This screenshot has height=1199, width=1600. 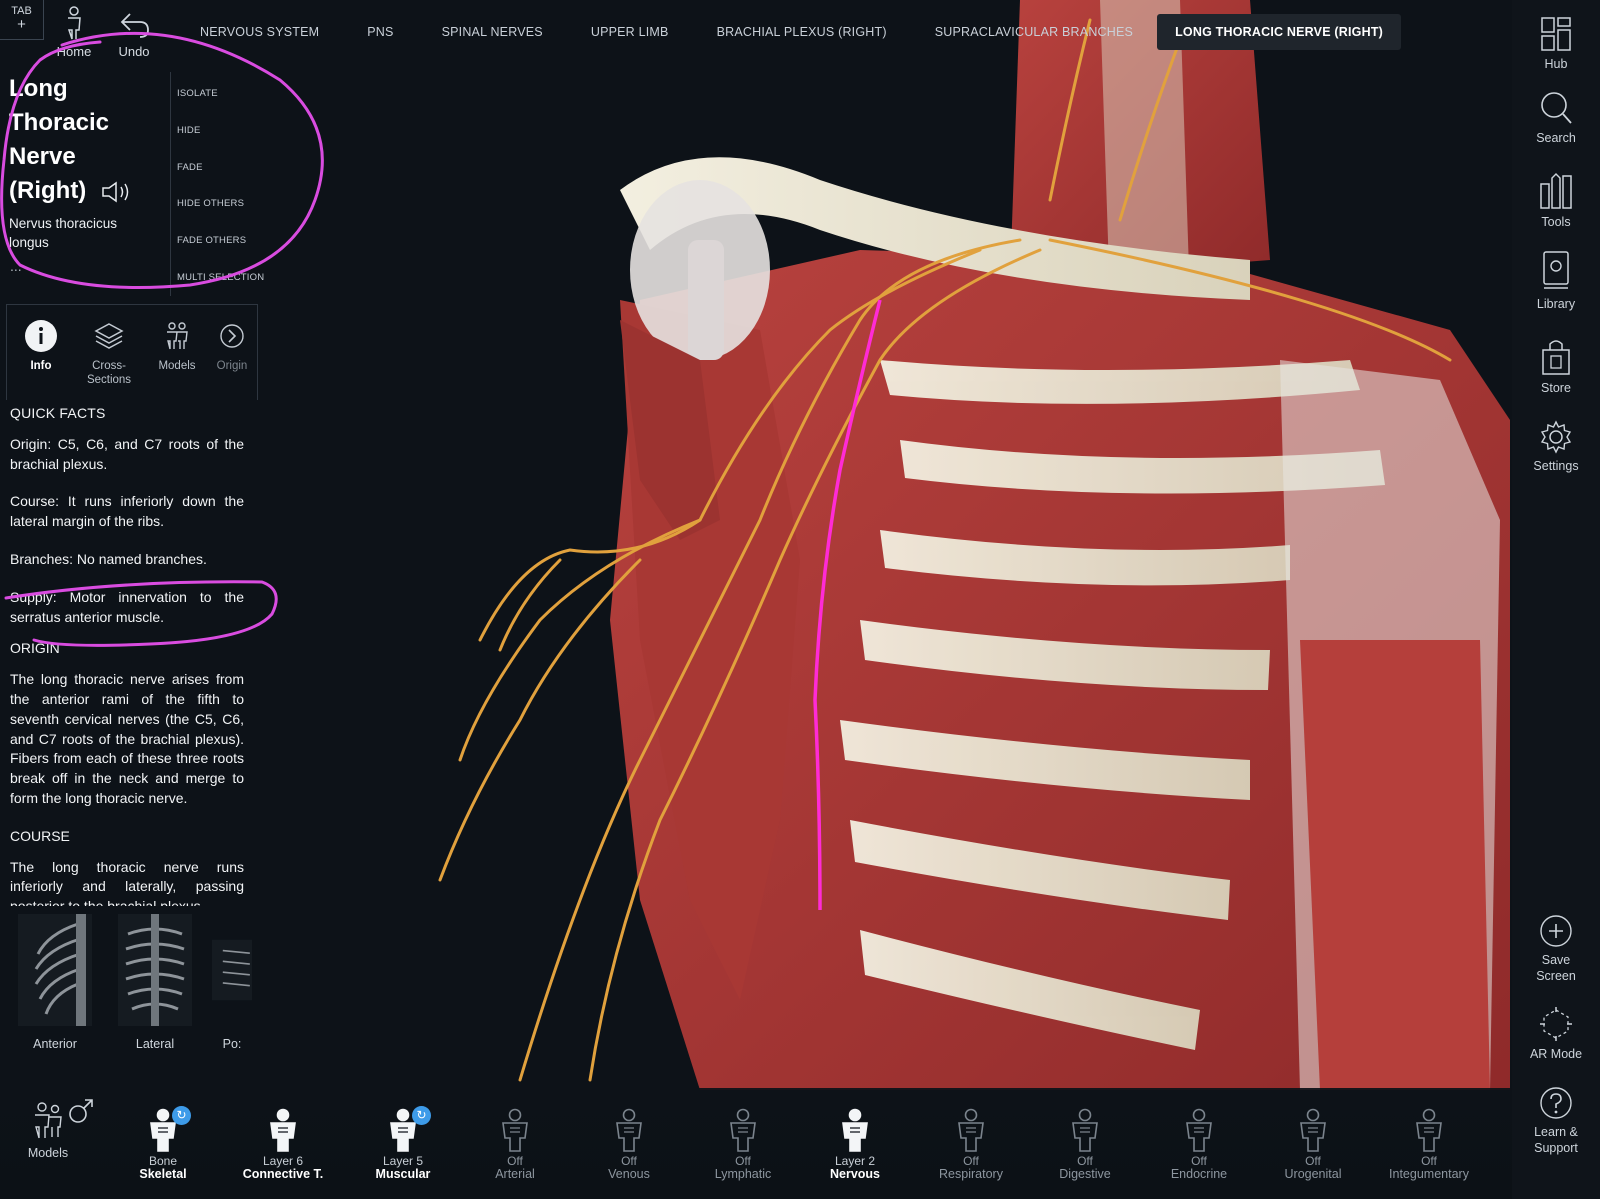 I want to click on fade-button: FADE, so click(x=190, y=167).